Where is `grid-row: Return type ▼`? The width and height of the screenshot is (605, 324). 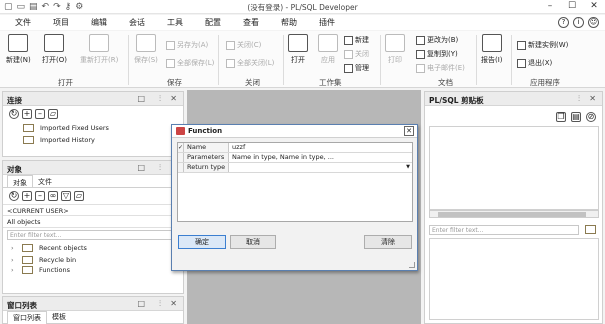 grid-row: Return type ▼ is located at coordinates (295, 168).